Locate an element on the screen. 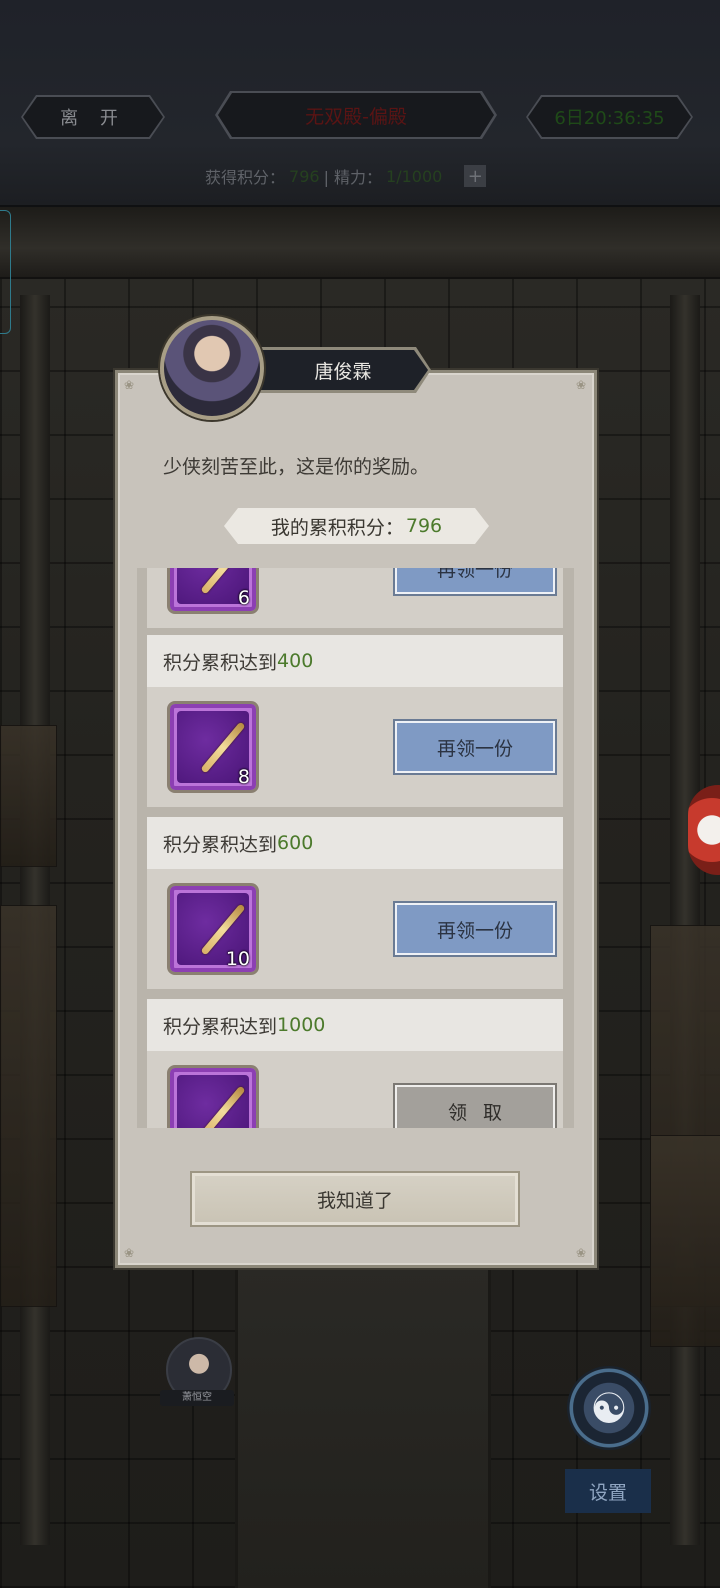 This screenshot has height=1588, width=720. settings-button: 设置 is located at coordinates (608, 1491).